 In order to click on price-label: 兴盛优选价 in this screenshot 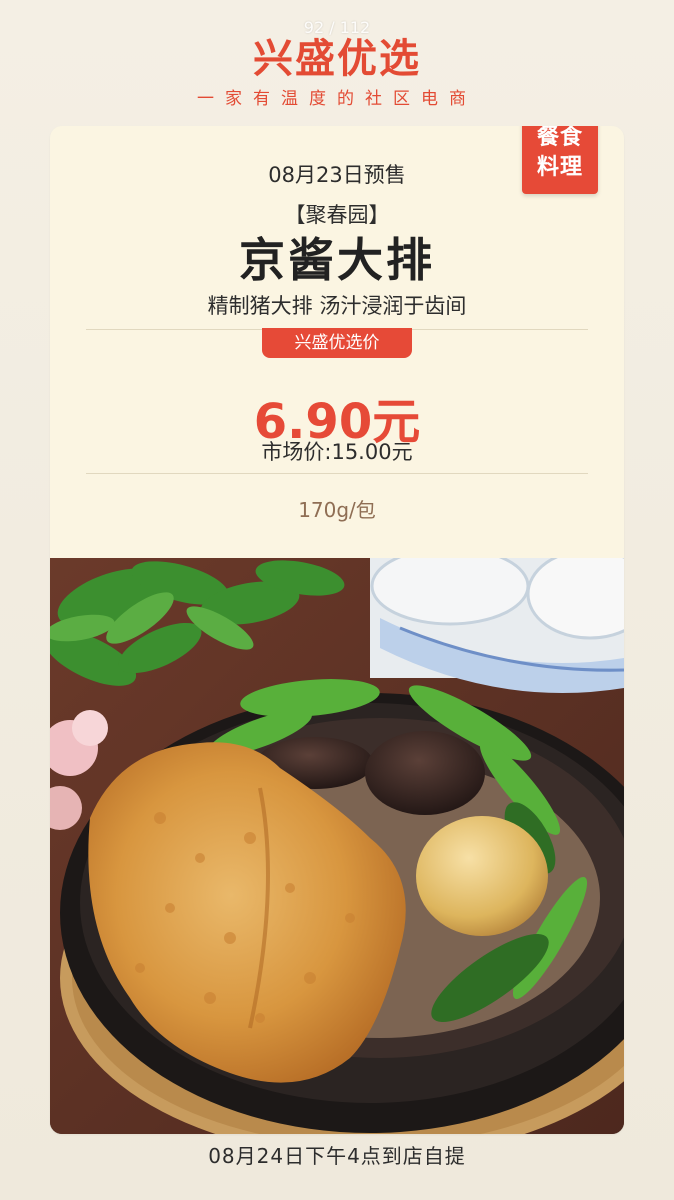, I will do `click(337, 343)`.